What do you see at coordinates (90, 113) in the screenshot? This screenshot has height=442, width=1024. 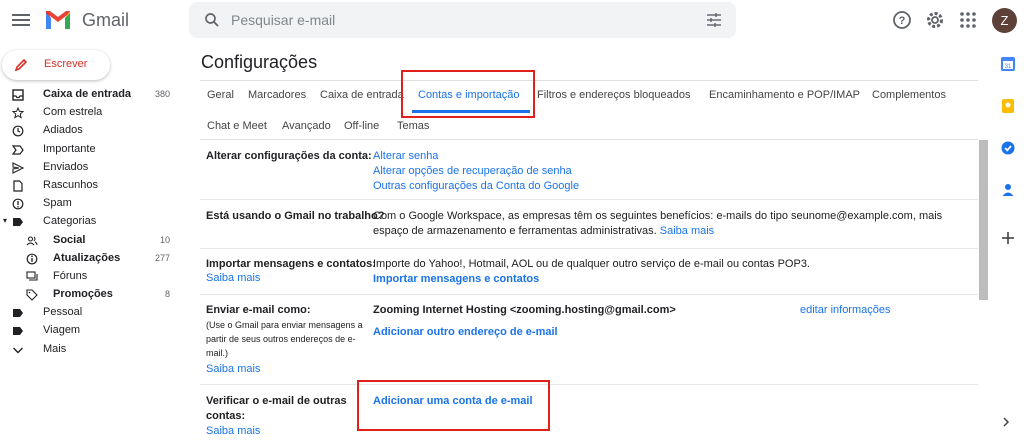 I see `sidebar-item-starred: Com estrela` at bounding box center [90, 113].